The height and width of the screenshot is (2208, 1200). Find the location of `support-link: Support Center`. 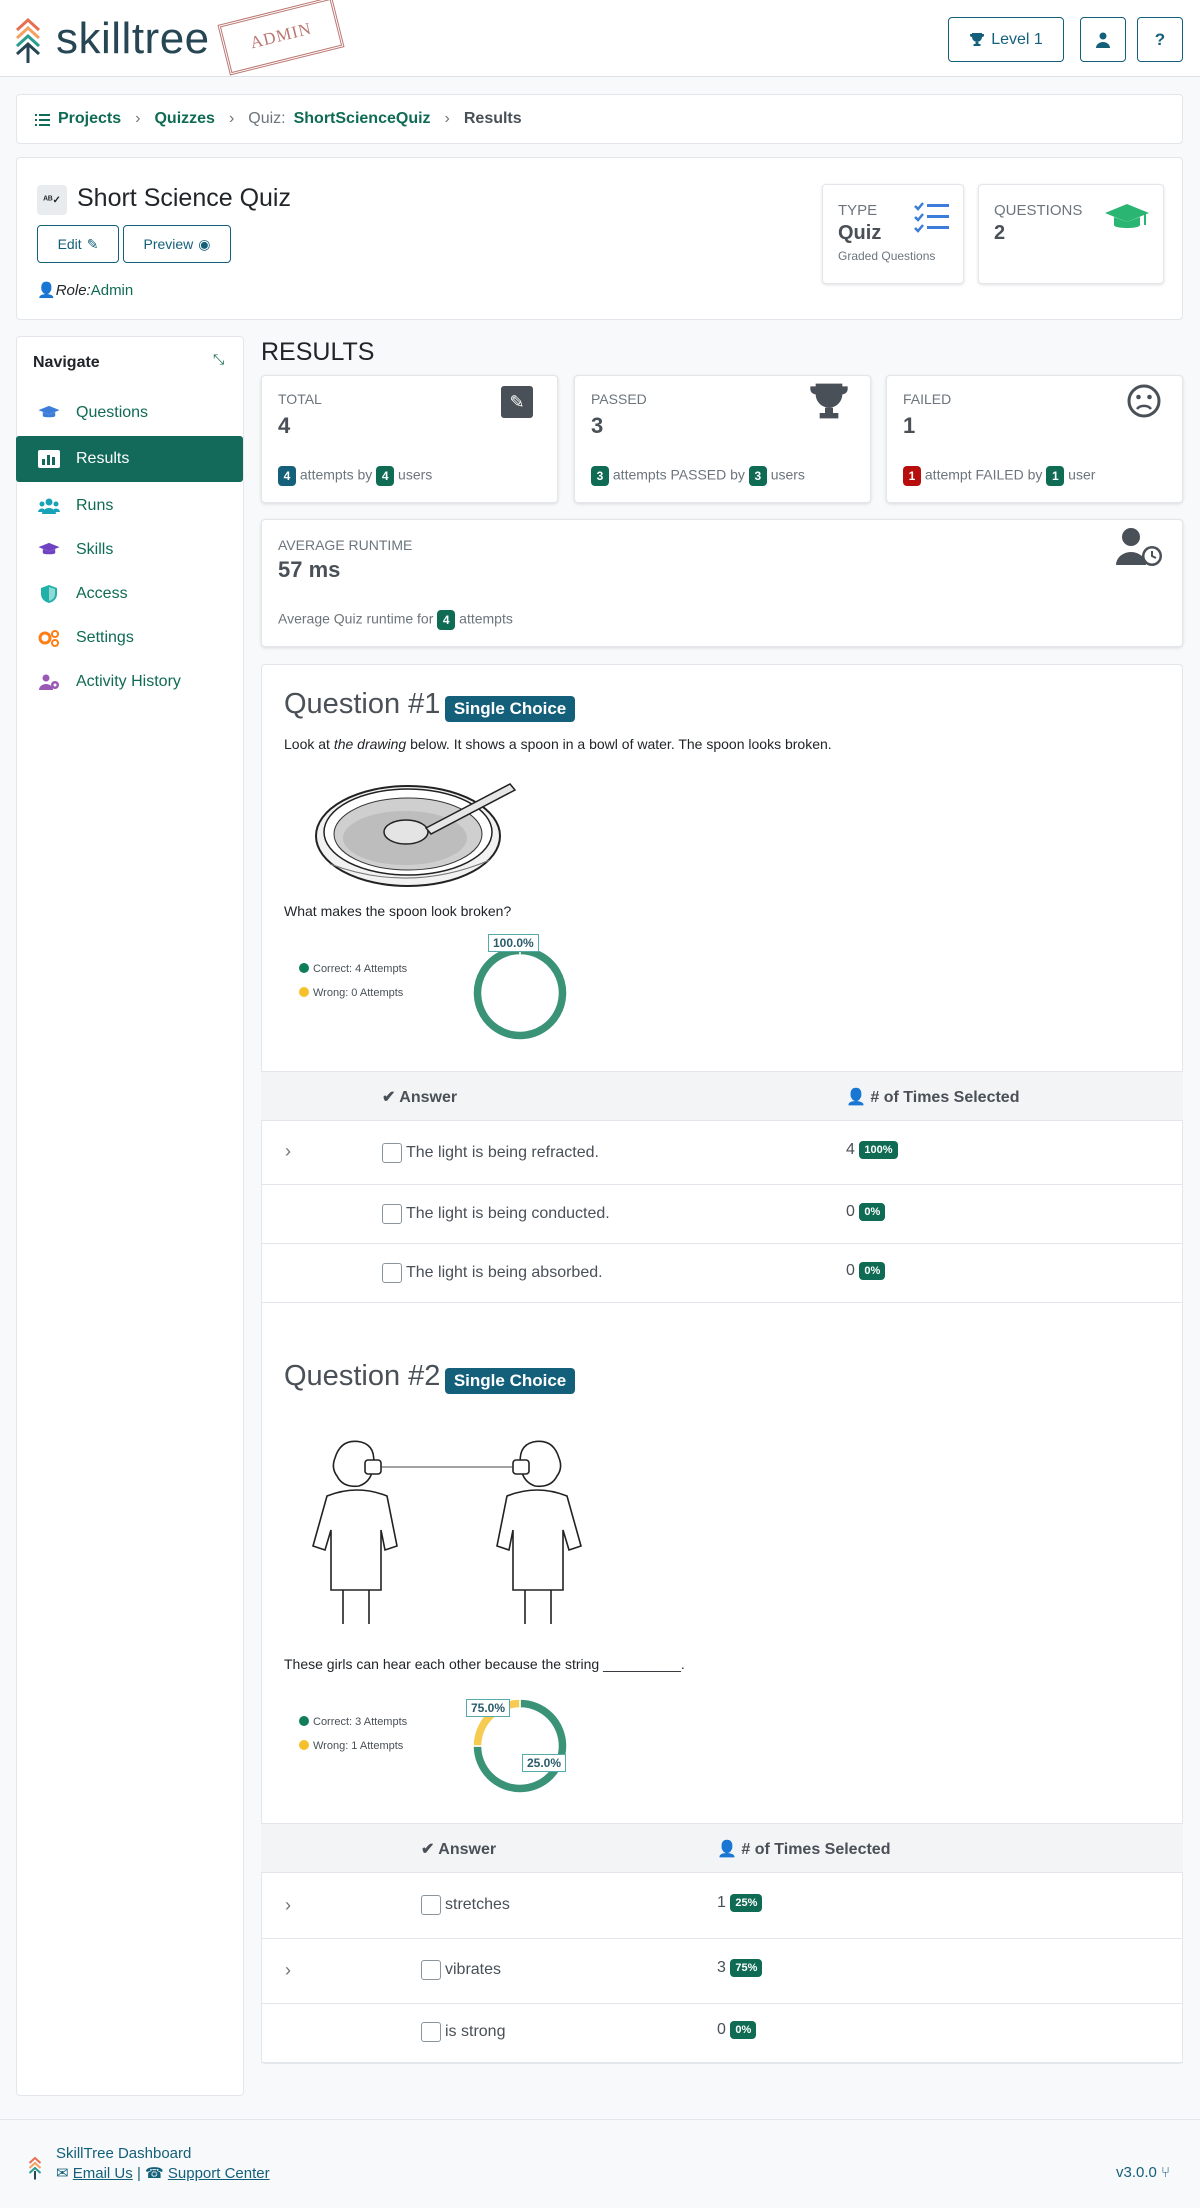

support-link: Support Center is located at coordinates (219, 2173).